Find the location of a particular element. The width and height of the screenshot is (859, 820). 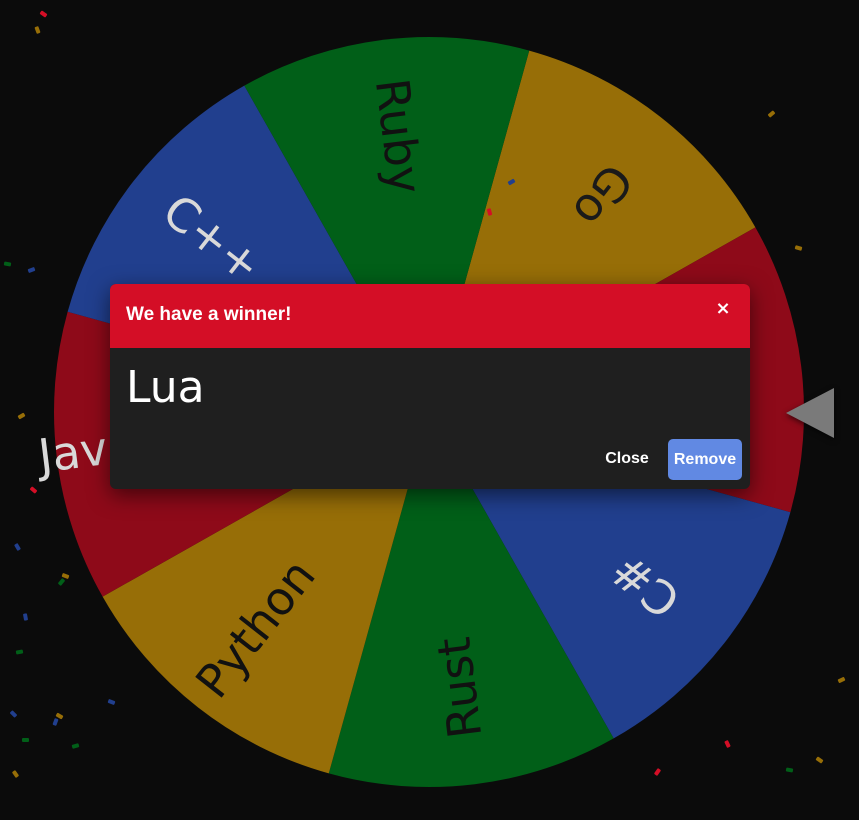

triangle-pointer-icon is located at coordinates (810, 413).